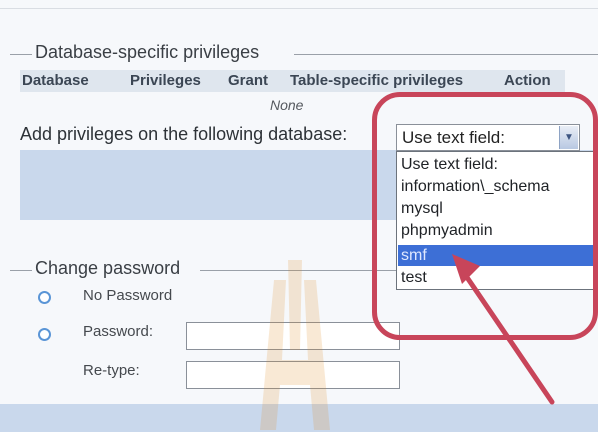 This screenshot has width=598, height=432. Describe the element at coordinates (44, 334) in the screenshot. I see `password-radio` at that location.